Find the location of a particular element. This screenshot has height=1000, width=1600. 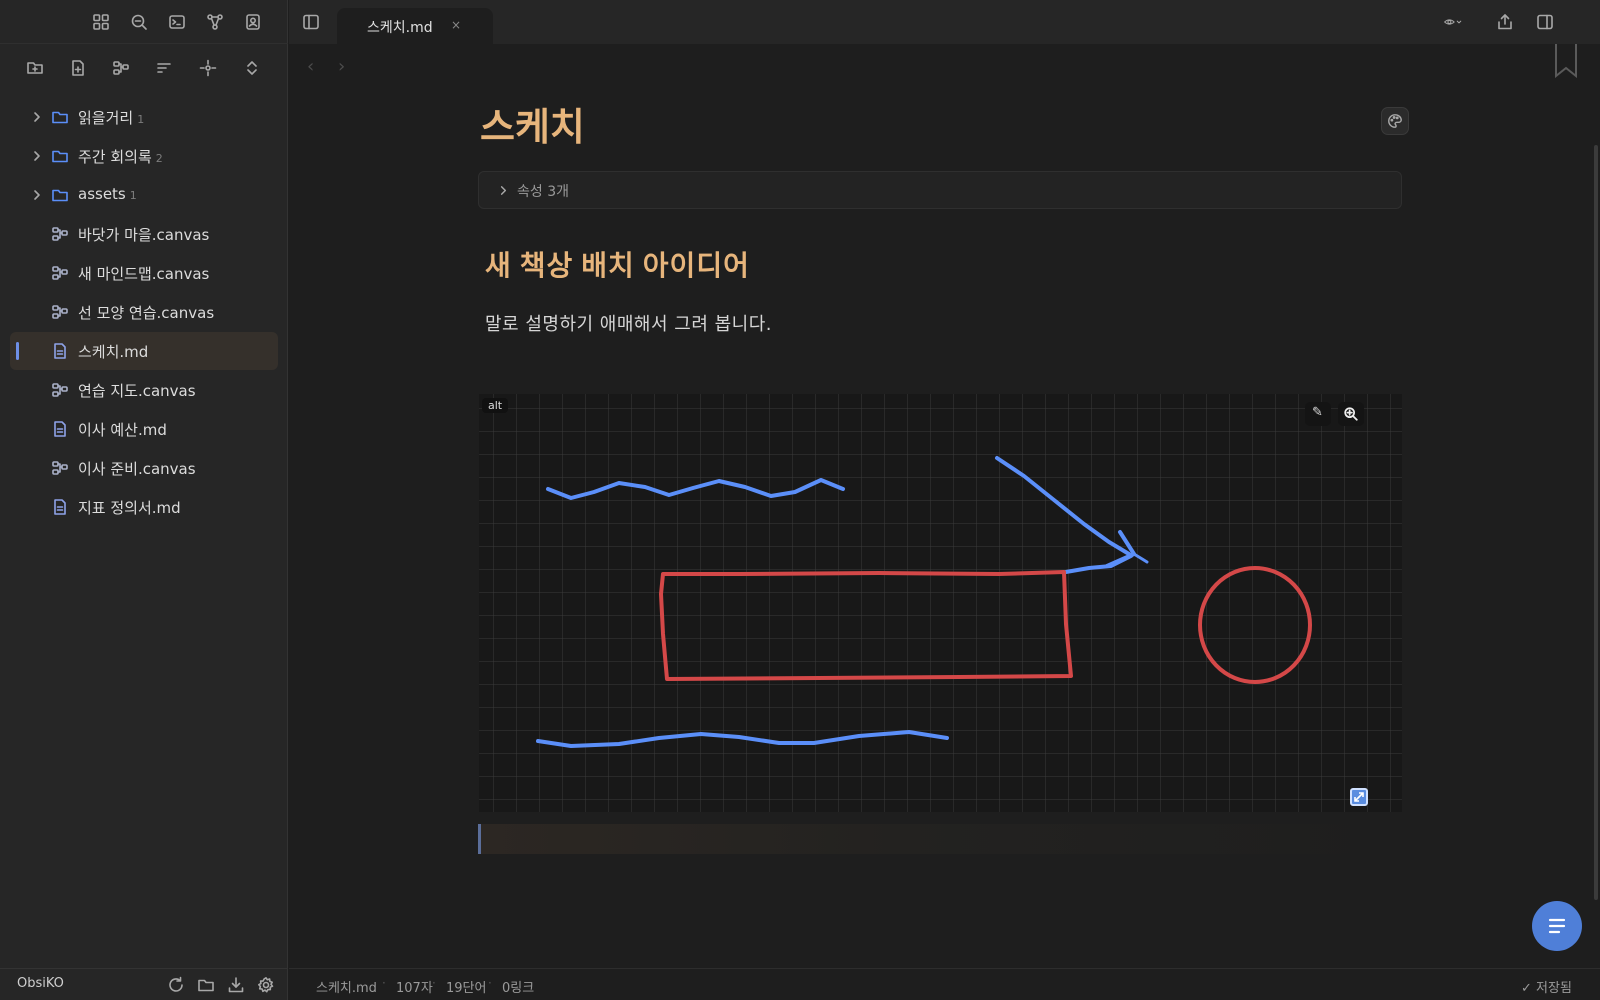

file-explorer-toolbar is located at coordinates (144, 68).